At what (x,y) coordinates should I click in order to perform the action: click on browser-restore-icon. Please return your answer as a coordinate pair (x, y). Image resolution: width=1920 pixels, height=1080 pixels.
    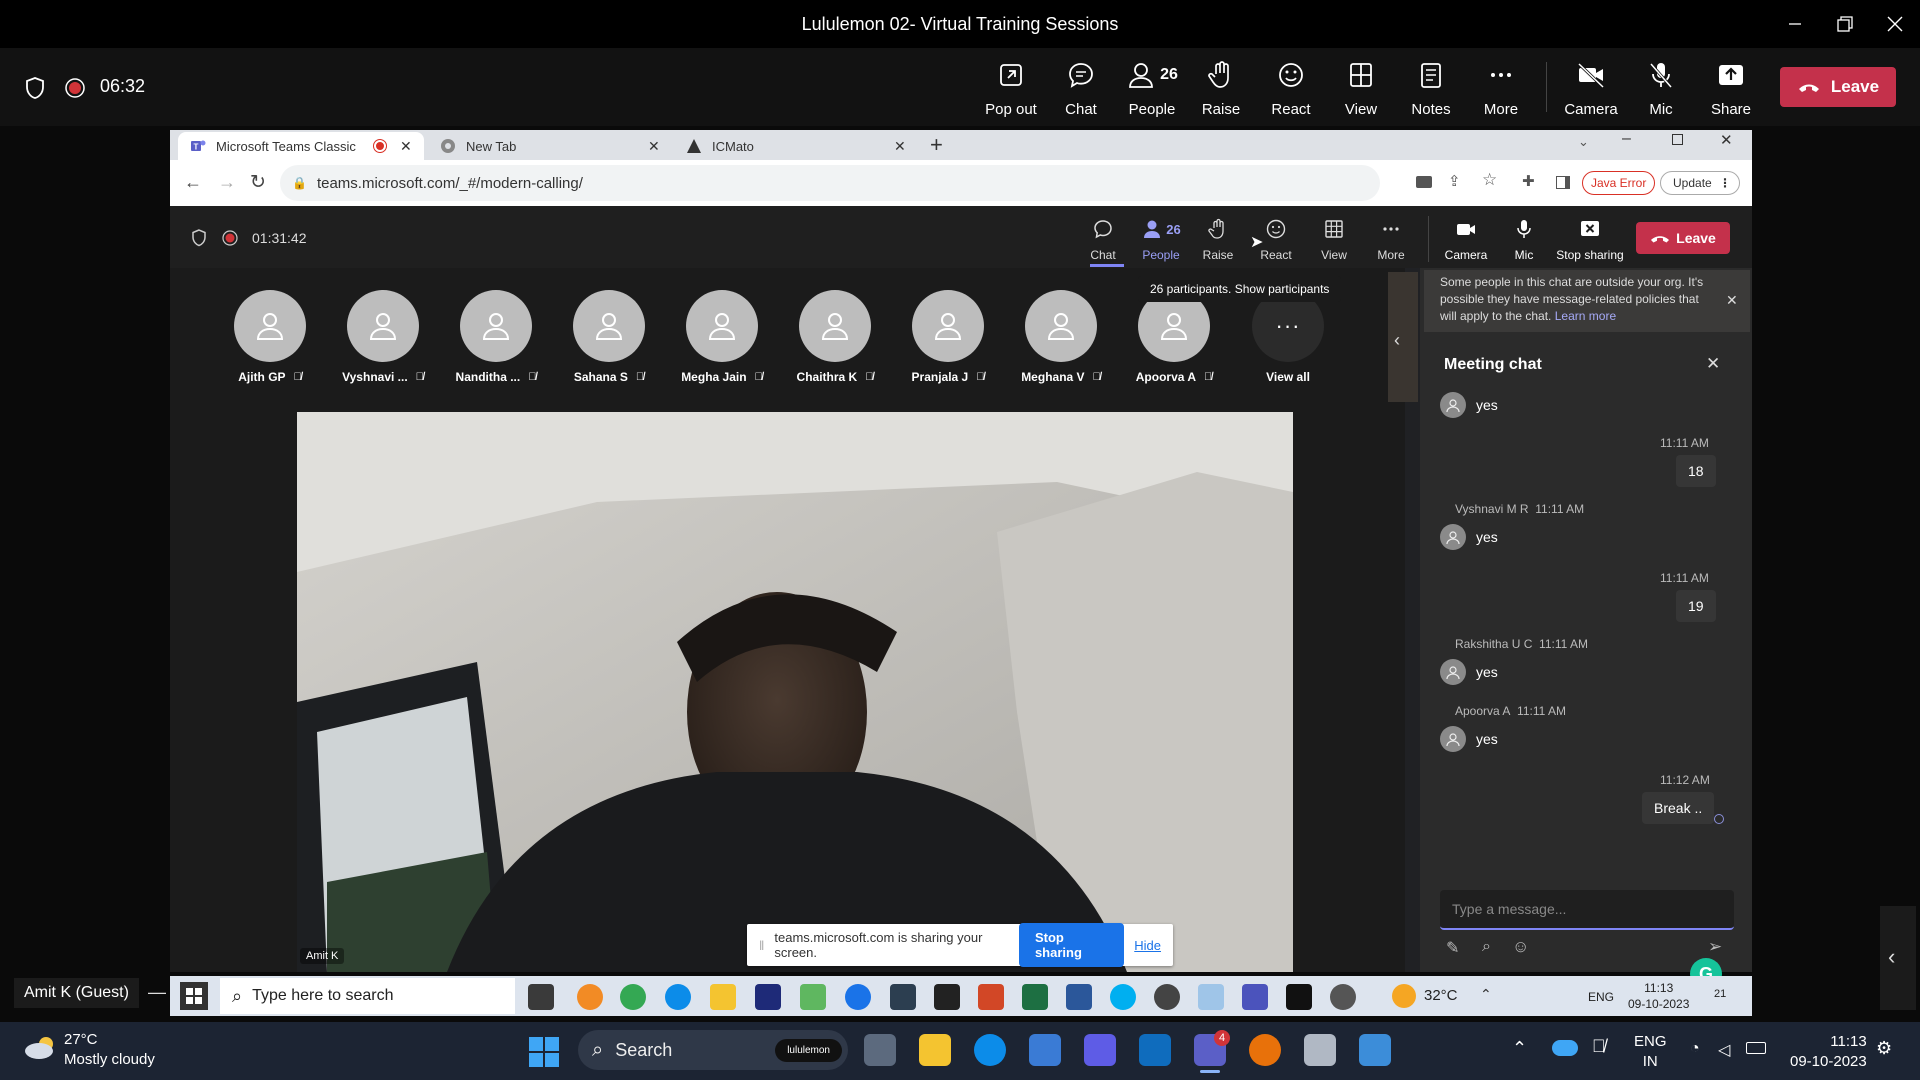
    Looking at the image, I should click on (1677, 139).